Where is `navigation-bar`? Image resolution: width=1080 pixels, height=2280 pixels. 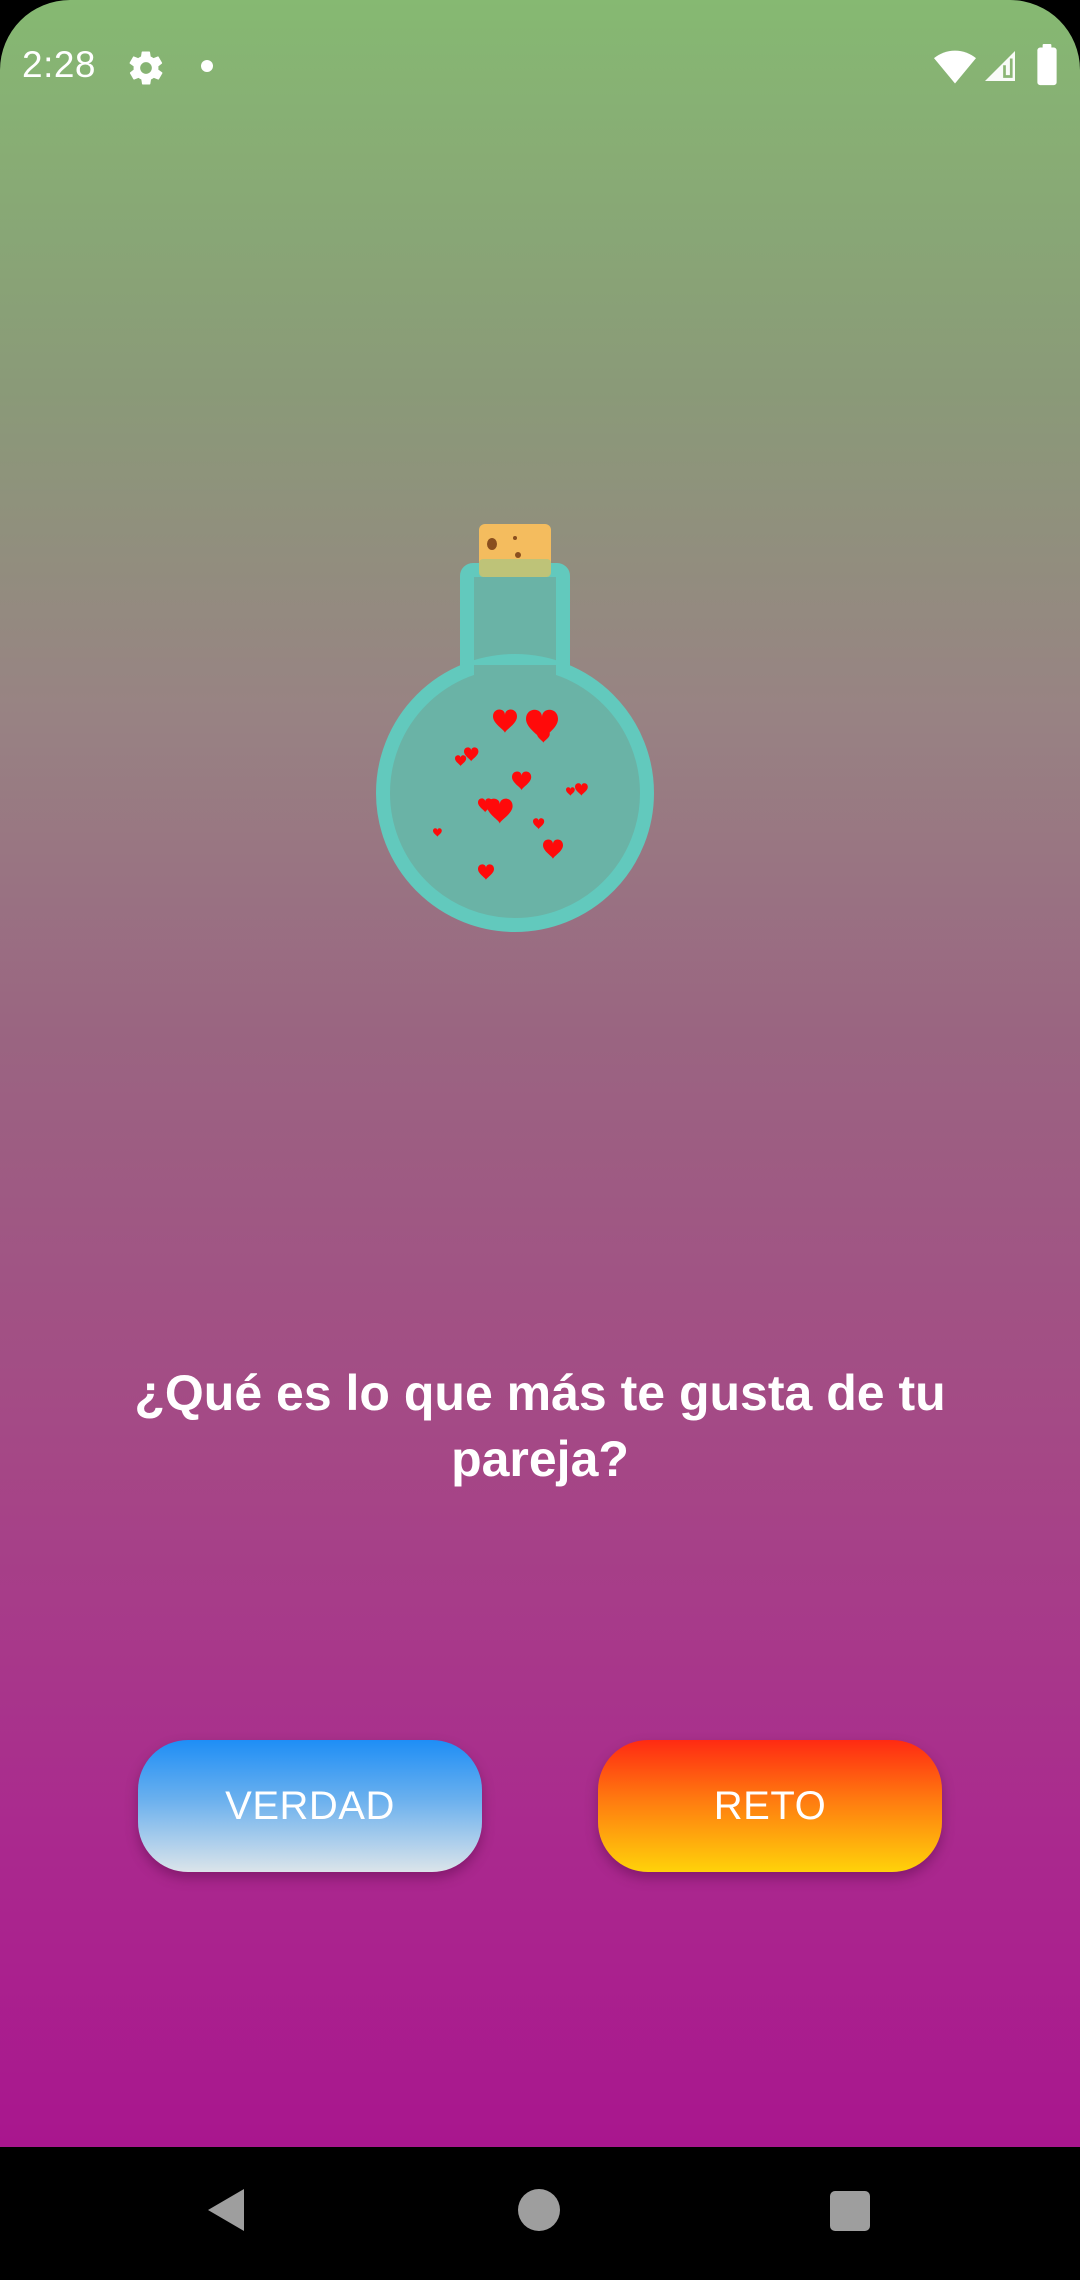 navigation-bar is located at coordinates (540, 2213).